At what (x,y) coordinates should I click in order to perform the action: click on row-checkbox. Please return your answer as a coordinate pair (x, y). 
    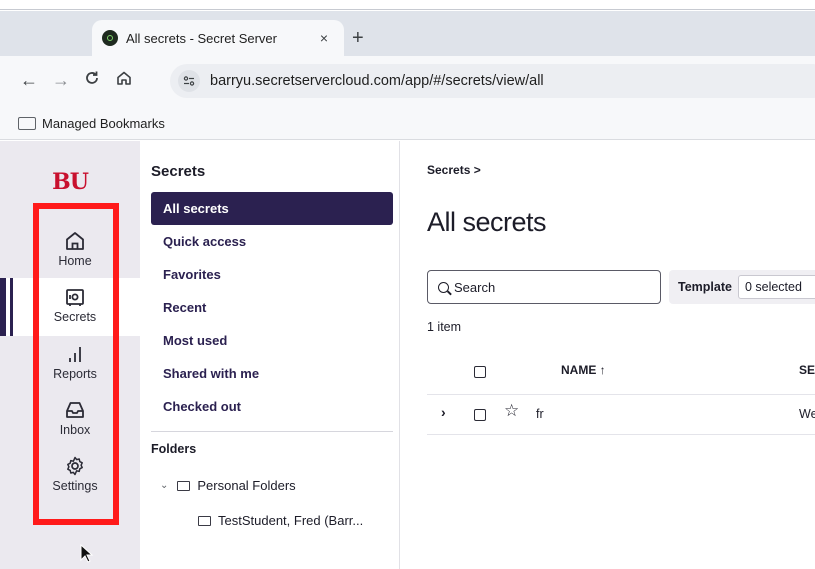
    Looking at the image, I should click on (480, 415).